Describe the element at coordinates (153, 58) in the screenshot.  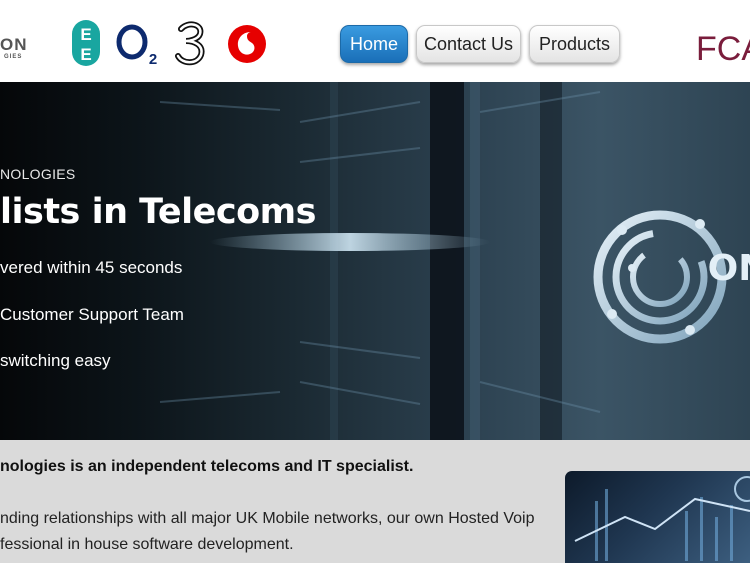
I see `svg-text: 2` at that location.